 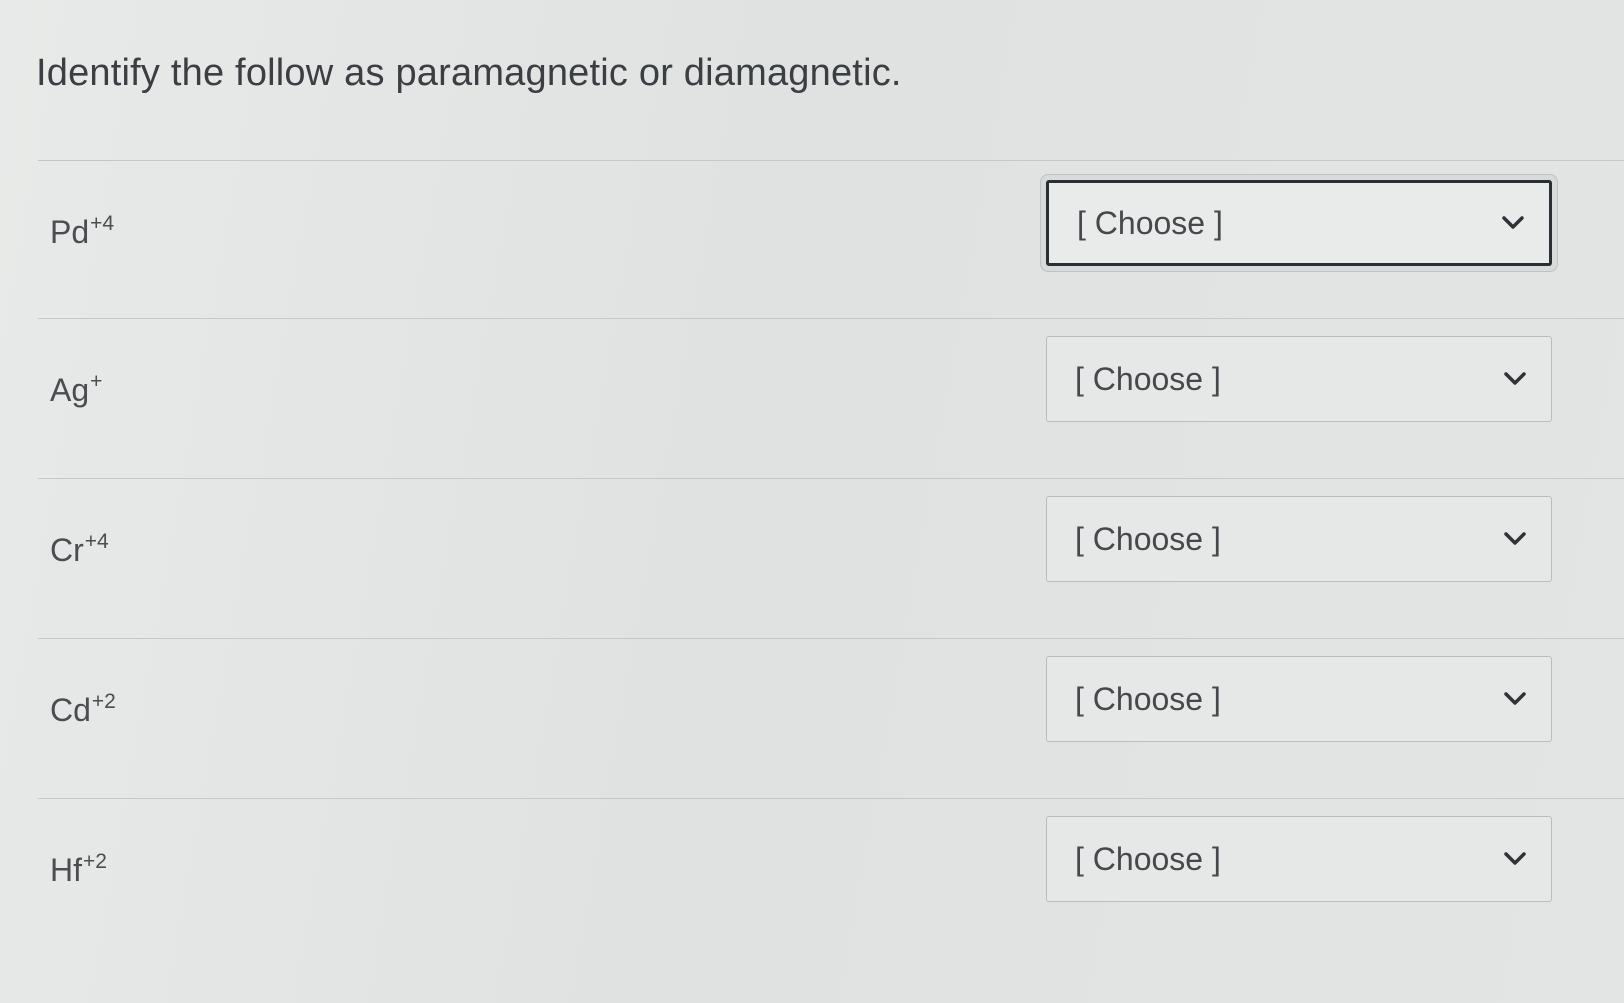 I want to click on ion-label-cr: Cr+4, so click(x=79, y=549).